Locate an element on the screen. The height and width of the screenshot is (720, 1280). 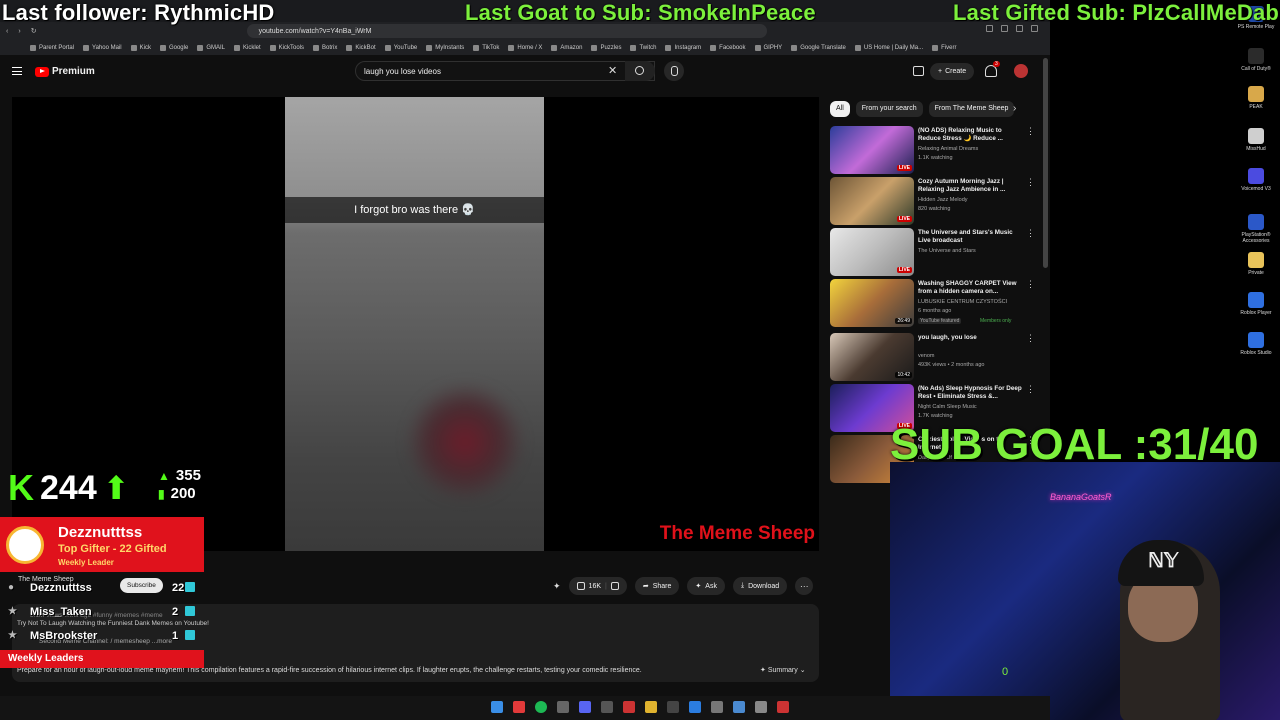
bookmark-item: Amazon is located at coordinates (566, 47).